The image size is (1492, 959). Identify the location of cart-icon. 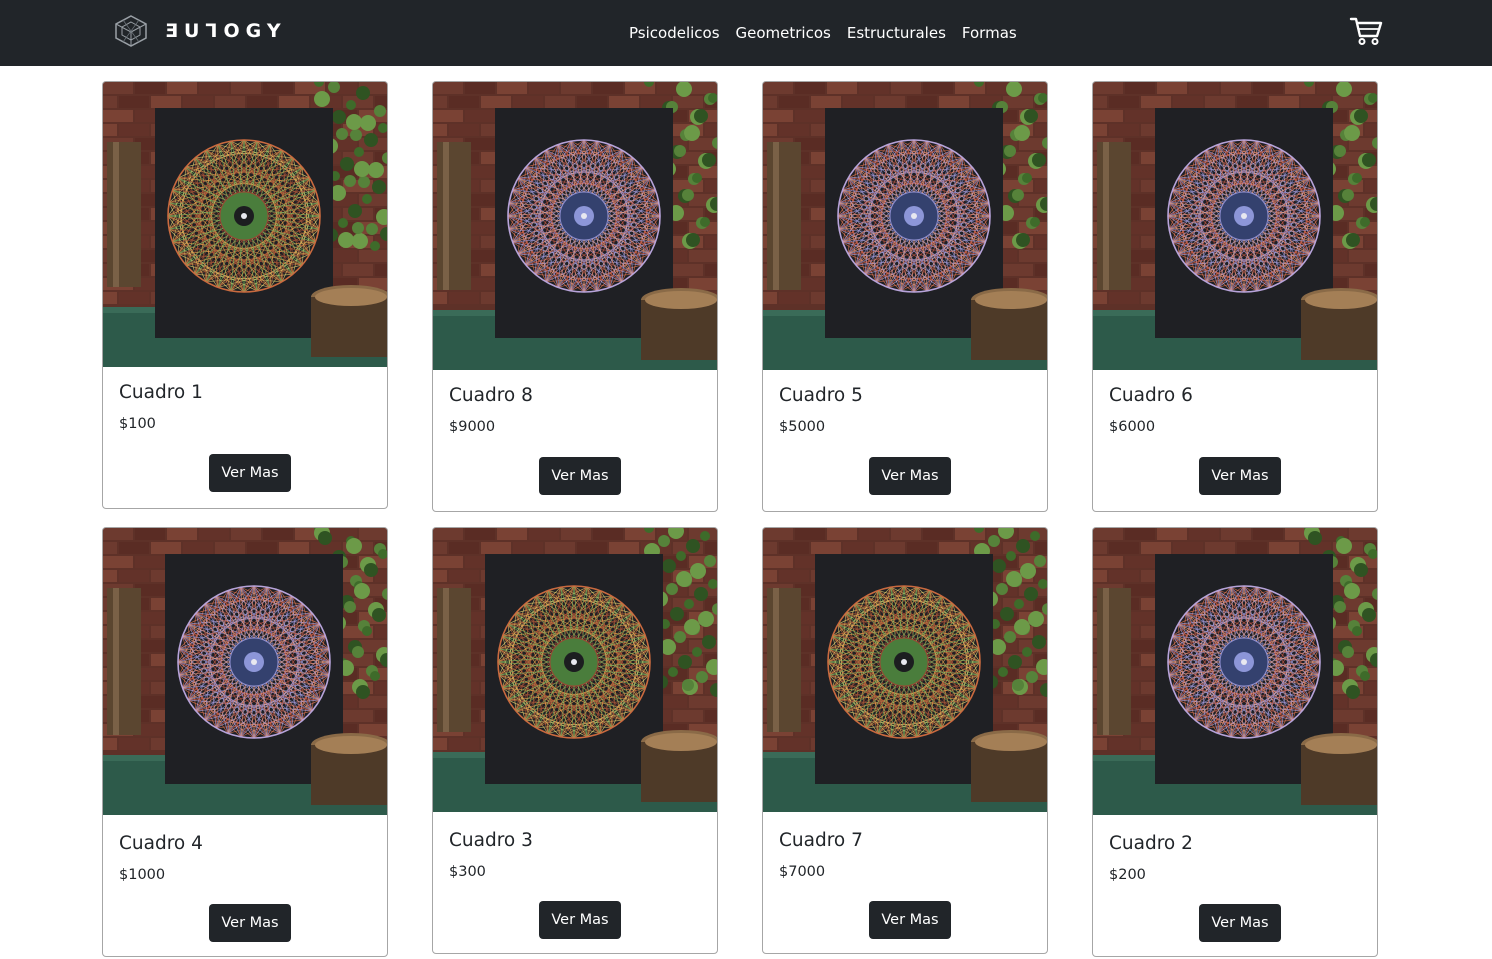
(1366, 31).